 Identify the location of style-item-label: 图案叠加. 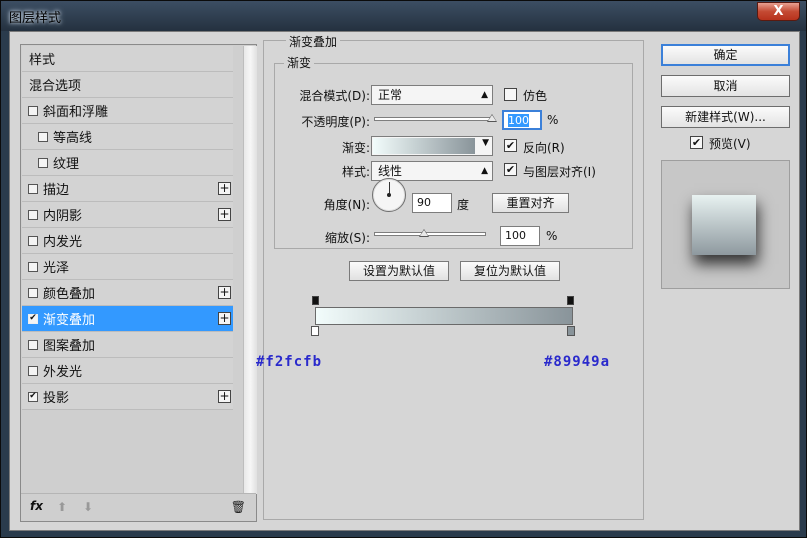
(69, 346).